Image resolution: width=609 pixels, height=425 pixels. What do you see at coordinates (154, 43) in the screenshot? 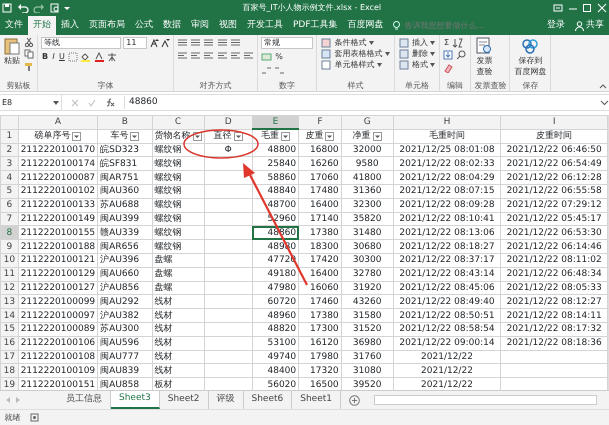
I see `grow-font-icon` at bounding box center [154, 43].